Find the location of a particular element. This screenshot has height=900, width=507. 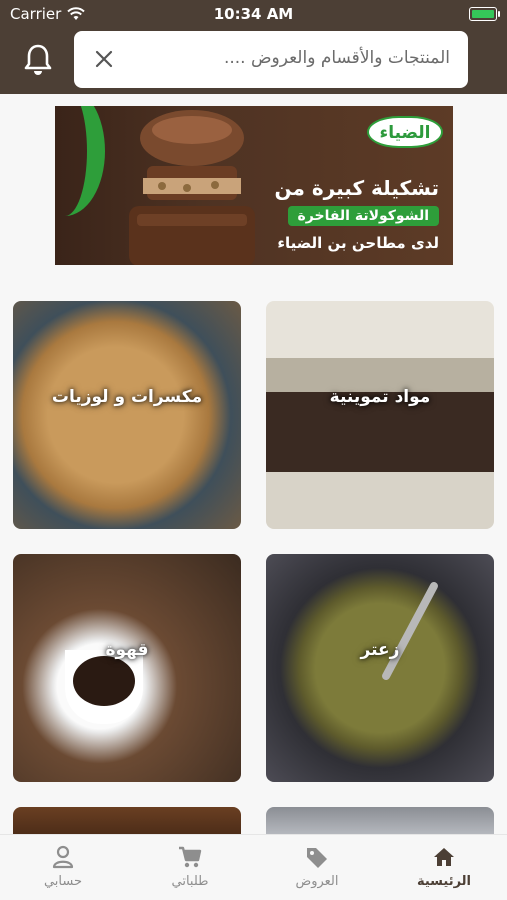

bottom-tab-bar: الرئيسية العروض طلباتي حسابي is located at coordinates (253, 867).